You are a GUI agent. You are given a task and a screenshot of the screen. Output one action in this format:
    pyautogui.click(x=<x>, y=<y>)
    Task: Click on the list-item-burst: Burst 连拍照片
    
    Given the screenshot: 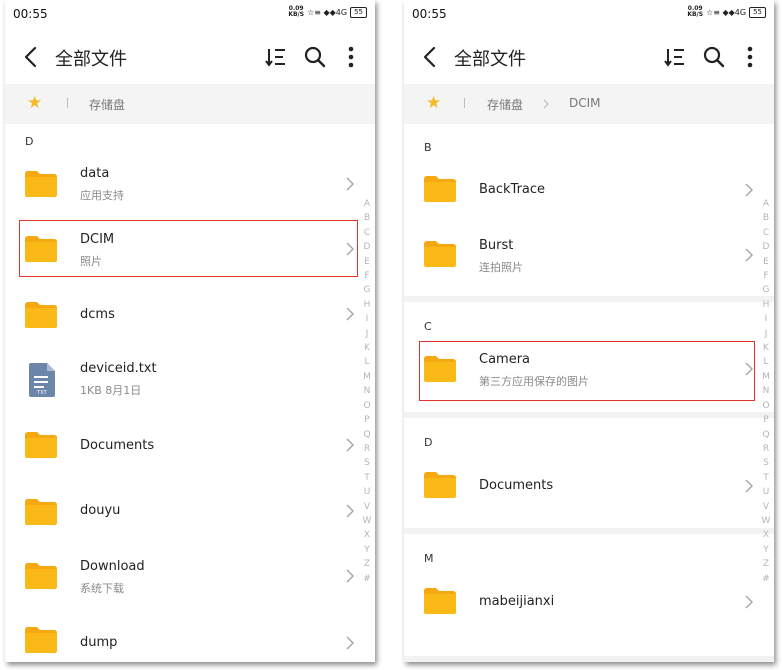 What is the action you would take?
    pyautogui.click(x=589, y=254)
    